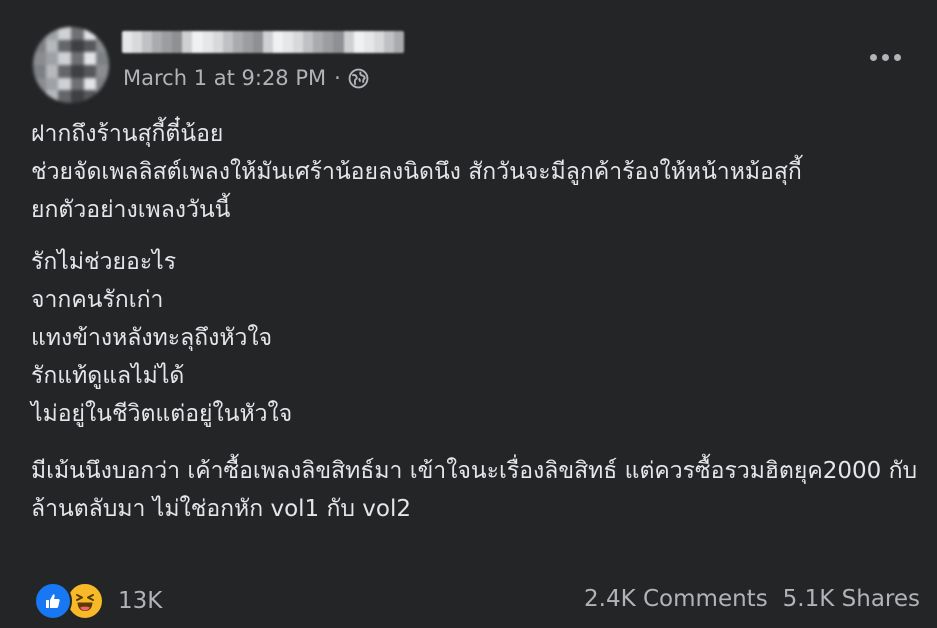 The height and width of the screenshot is (628, 937). I want to click on body-line: รักแท้ดูแลไม่ได้, so click(108, 376).